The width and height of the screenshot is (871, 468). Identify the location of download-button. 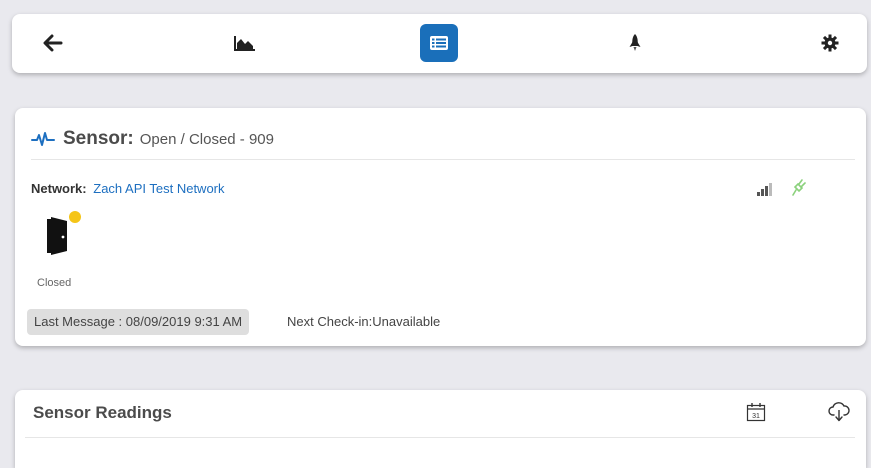
(839, 414).